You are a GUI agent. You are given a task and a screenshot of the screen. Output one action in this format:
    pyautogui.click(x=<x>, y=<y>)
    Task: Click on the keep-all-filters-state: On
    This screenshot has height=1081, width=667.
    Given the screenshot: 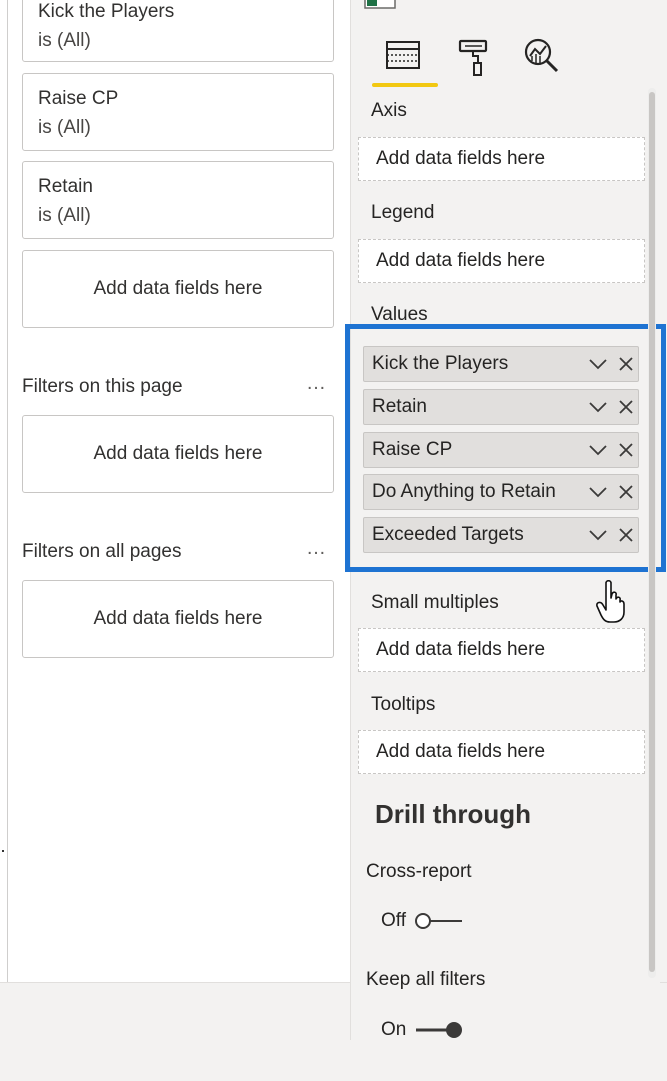 What is the action you would take?
    pyautogui.click(x=394, y=1029)
    